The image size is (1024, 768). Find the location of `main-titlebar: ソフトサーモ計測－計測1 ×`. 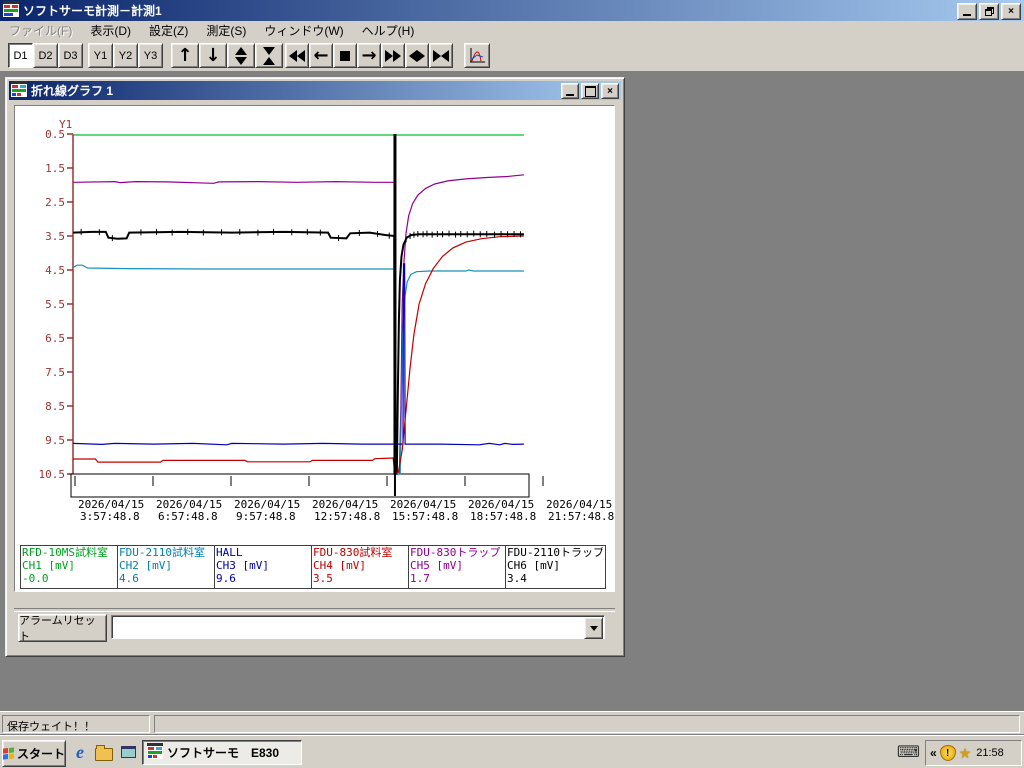

main-titlebar: ソフトサーモ計測－計測1 × is located at coordinates (512, 10).